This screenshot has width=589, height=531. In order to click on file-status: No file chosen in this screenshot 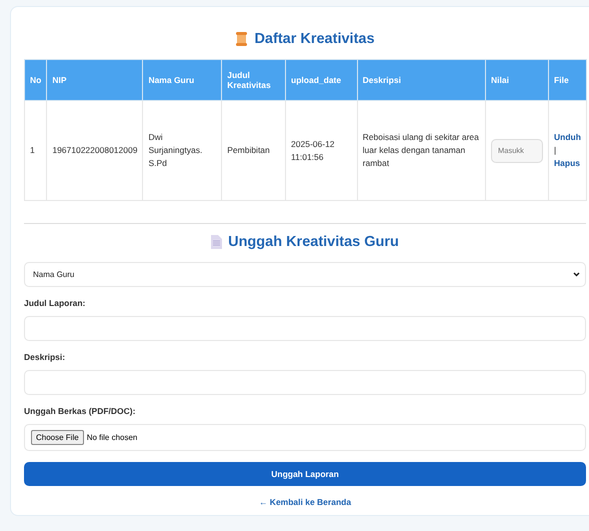, I will do `click(112, 437)`.